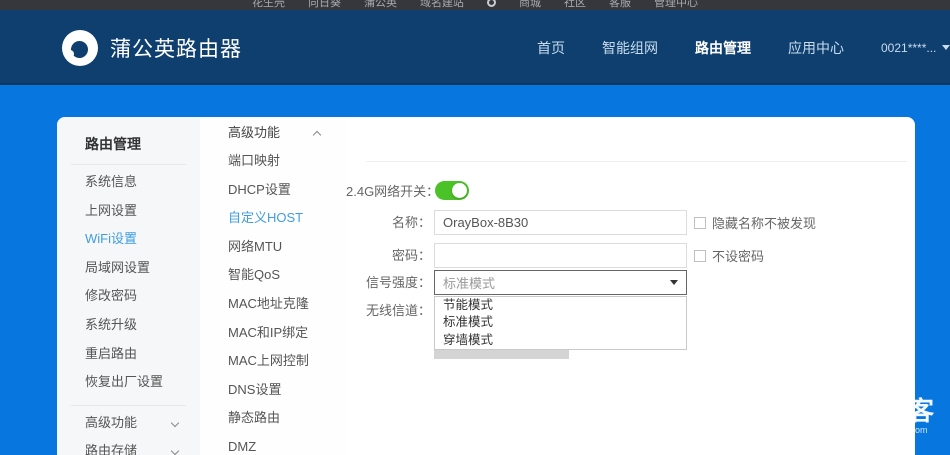  I want to click on submenu-item-network-mtu: 网络MTU, so click(273, 247).